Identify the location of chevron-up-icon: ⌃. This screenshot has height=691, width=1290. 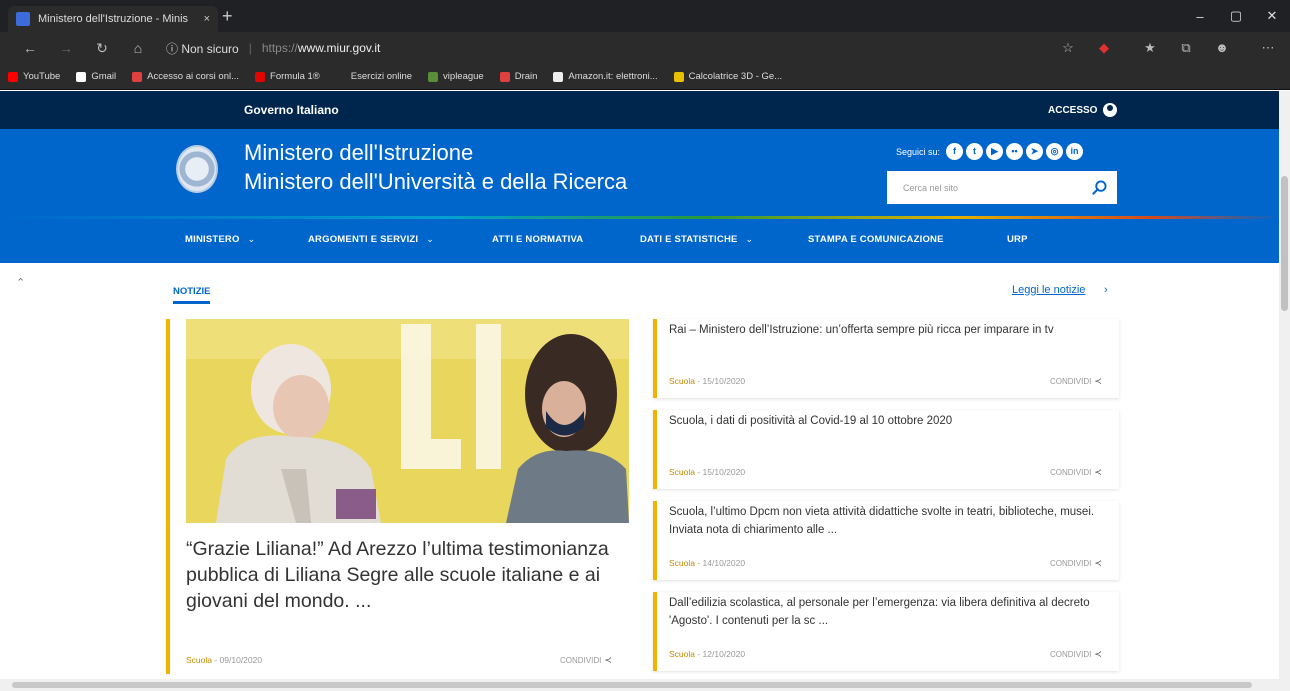
(20, 282).